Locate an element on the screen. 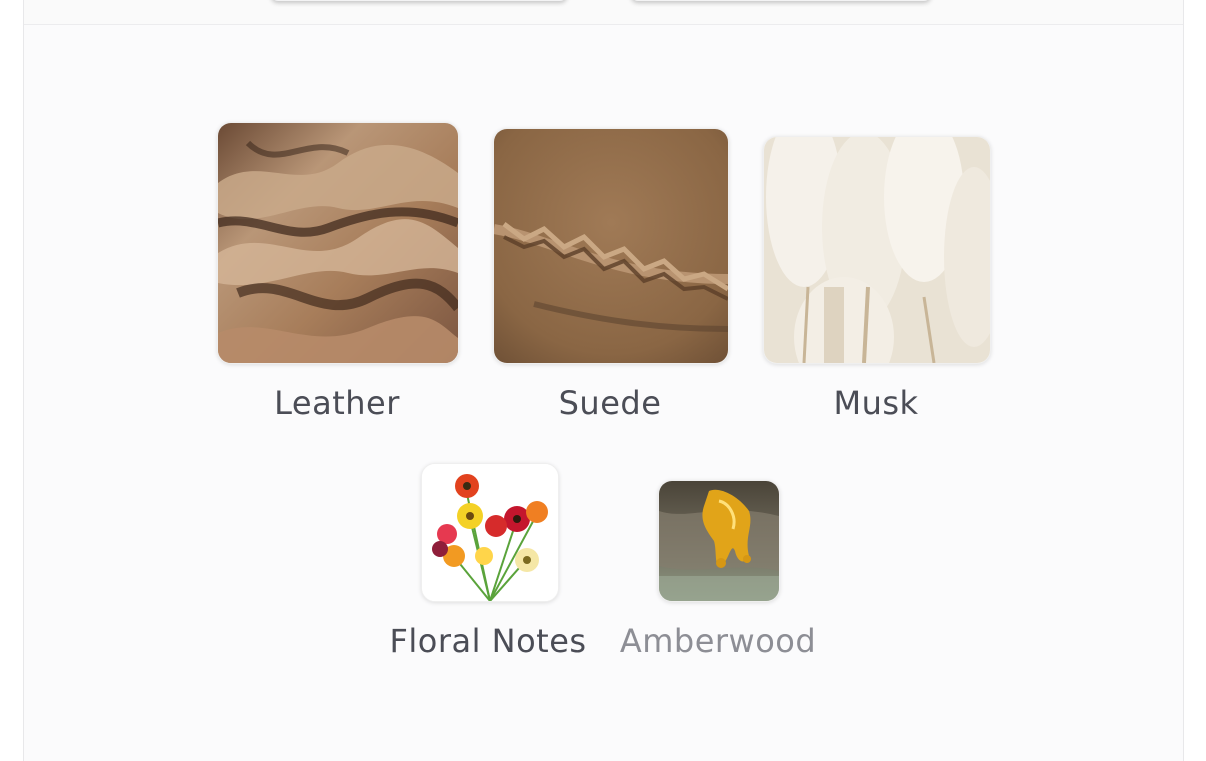 The width and height of the screenshot is (1206, 761). note-label-floral-notes: Floral Notes is located at coordinates (488, 641).